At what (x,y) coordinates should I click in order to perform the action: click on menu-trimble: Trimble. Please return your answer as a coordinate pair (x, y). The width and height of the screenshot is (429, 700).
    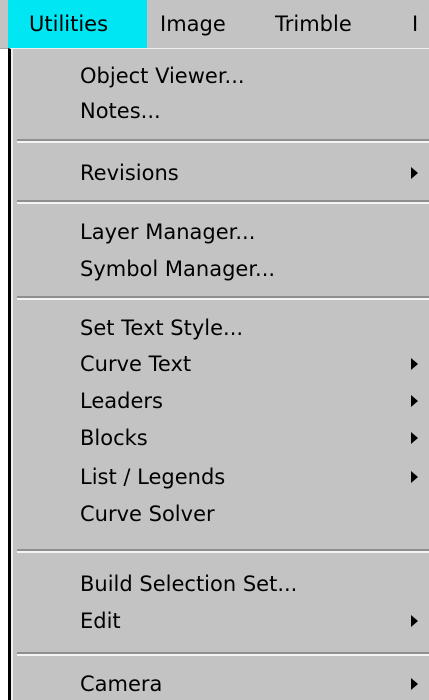
    Looking at the image, I should click on (313, 24).